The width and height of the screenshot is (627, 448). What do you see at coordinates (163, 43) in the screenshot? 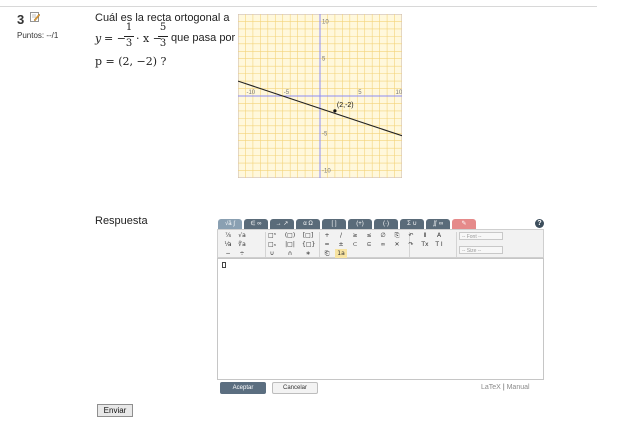
I see `fraction-2-denominator: 3` at bounding box center [163, 43].